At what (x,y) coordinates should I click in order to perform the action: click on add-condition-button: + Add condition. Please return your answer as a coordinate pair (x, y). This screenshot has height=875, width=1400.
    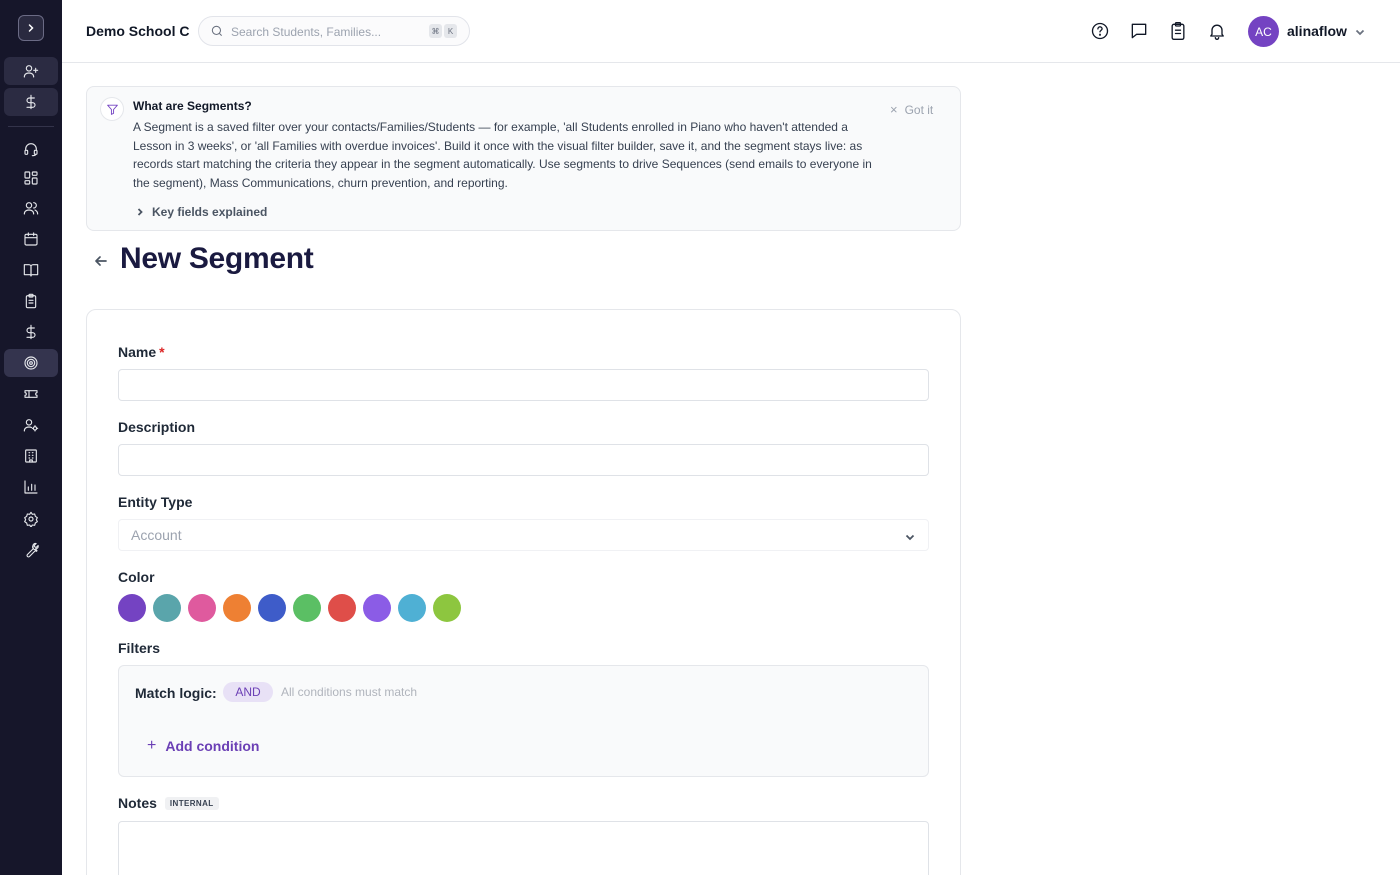
    Looking at the image, I should click on (203, 746).